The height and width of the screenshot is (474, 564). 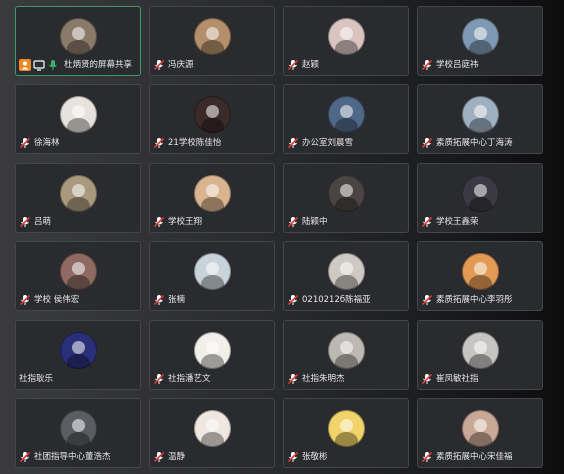 I want to click on participant-tile: 办公室刘晨雪, so click(x=346, y=119).